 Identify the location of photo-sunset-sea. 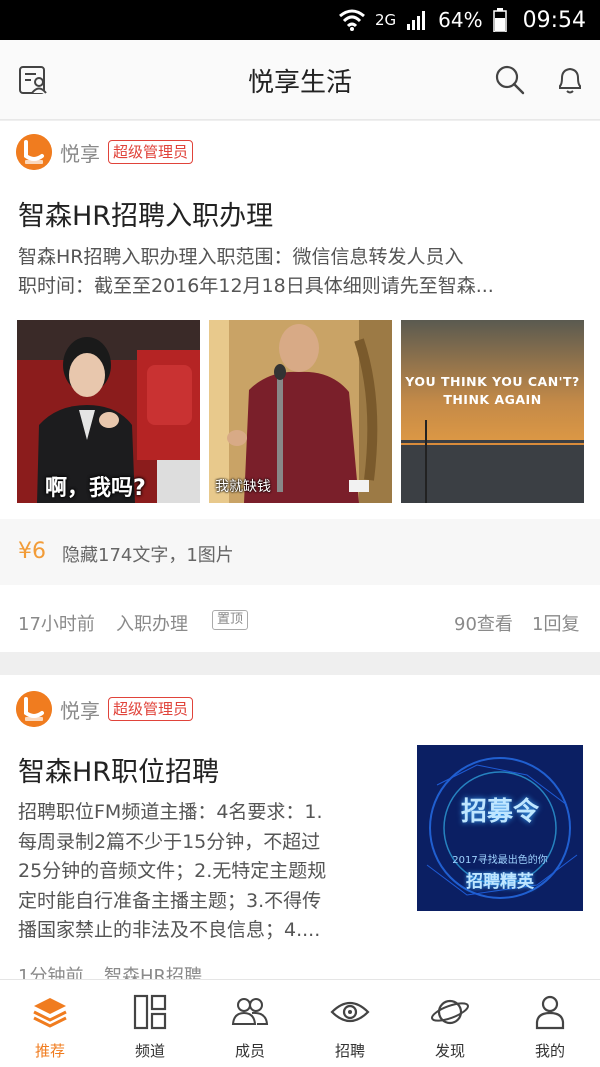
(492, 411).